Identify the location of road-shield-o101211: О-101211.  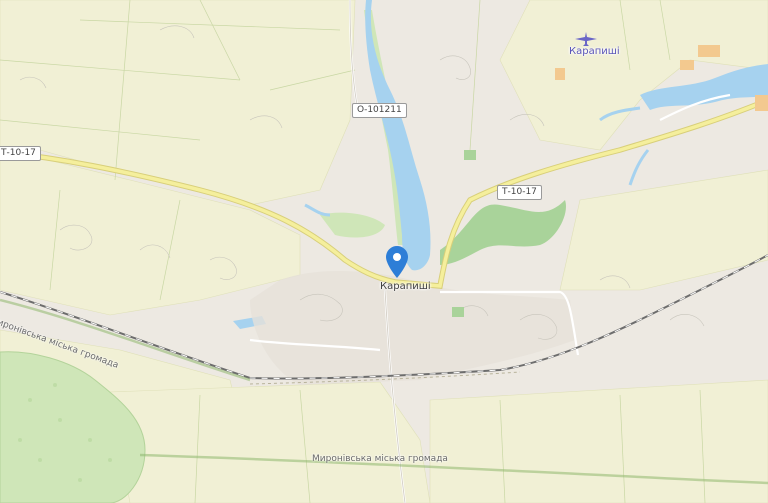
(379, 110).